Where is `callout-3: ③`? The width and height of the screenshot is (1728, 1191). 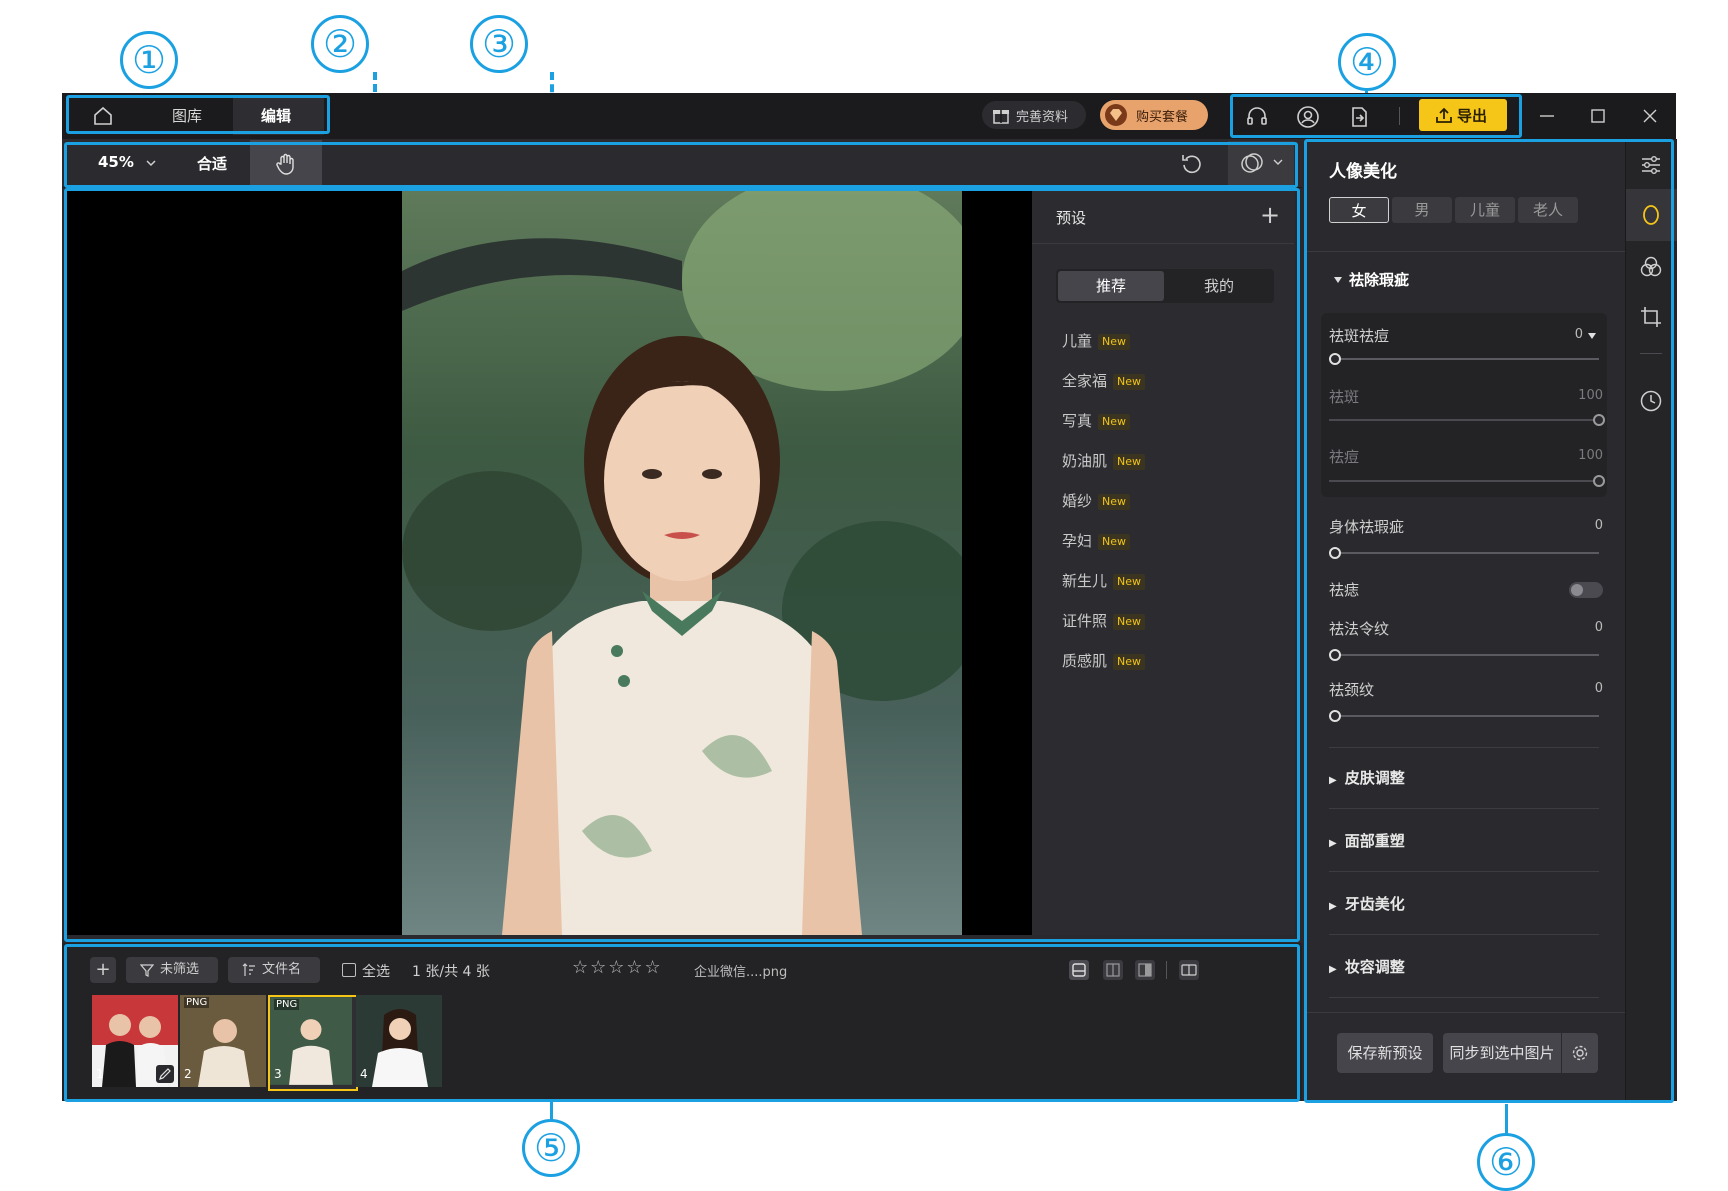 callout-3: ③ is located at coordinates (499, 44).